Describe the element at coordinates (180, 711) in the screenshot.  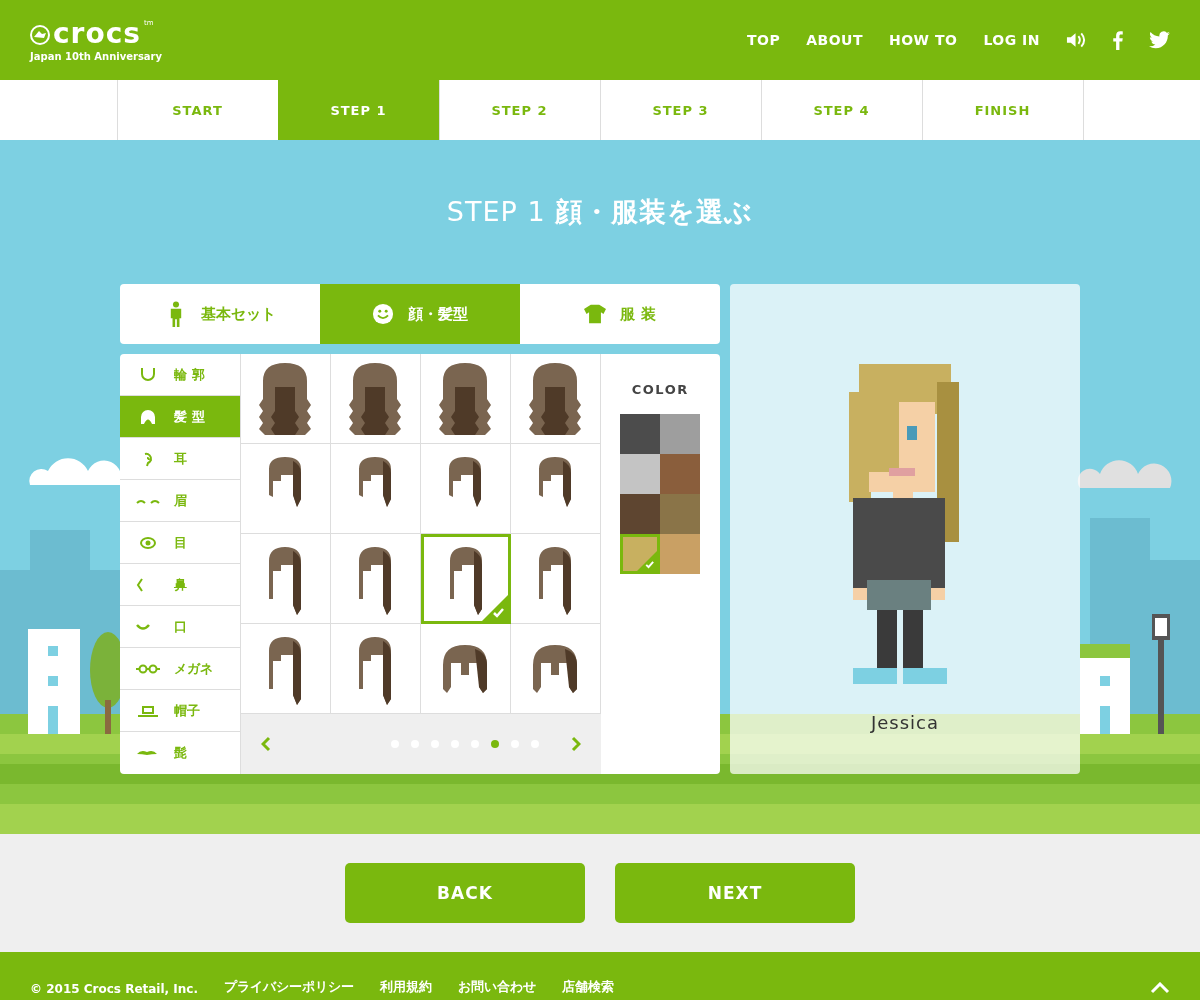
I see `part-category-item: 帽子` at that location.